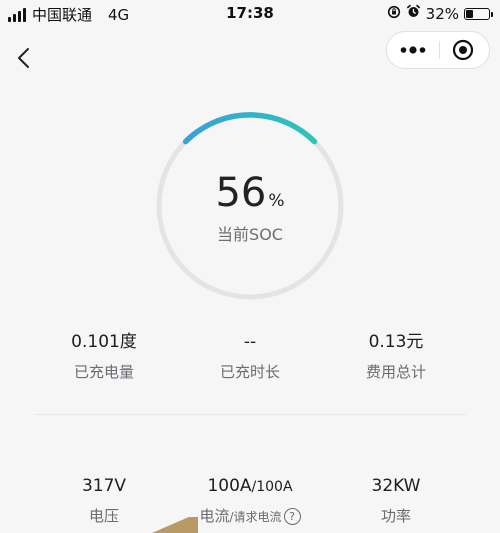 The image size is (500, 533). I want to click on current-value: 100A, so click(229, 486).